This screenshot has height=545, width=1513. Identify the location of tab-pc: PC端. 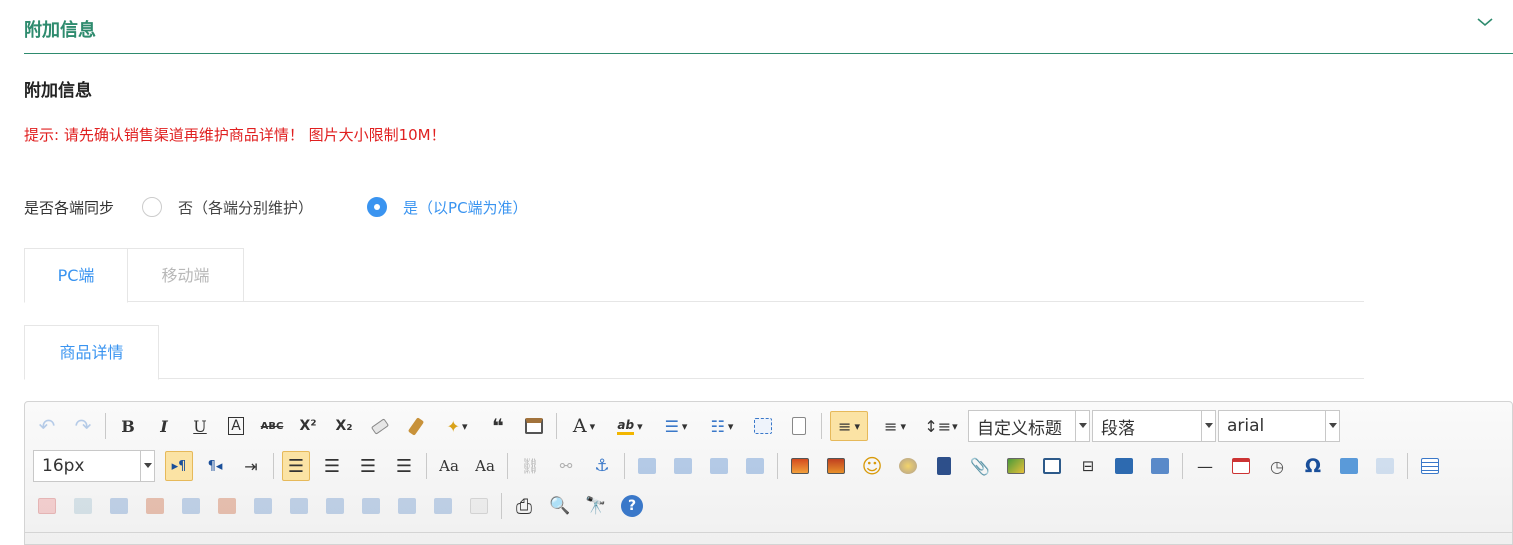
(76, 275).